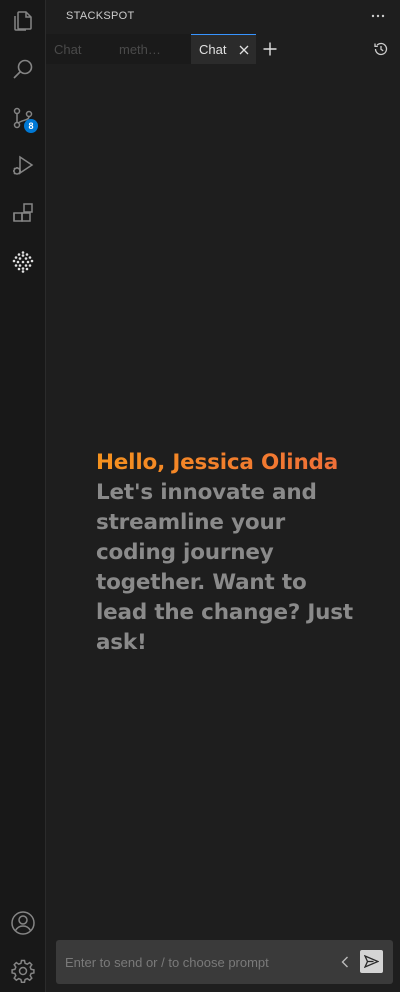  What do you see at coordinates (23, 118) in the screenshot?
I see `source-control-icon` at bounding box center [23, 118].